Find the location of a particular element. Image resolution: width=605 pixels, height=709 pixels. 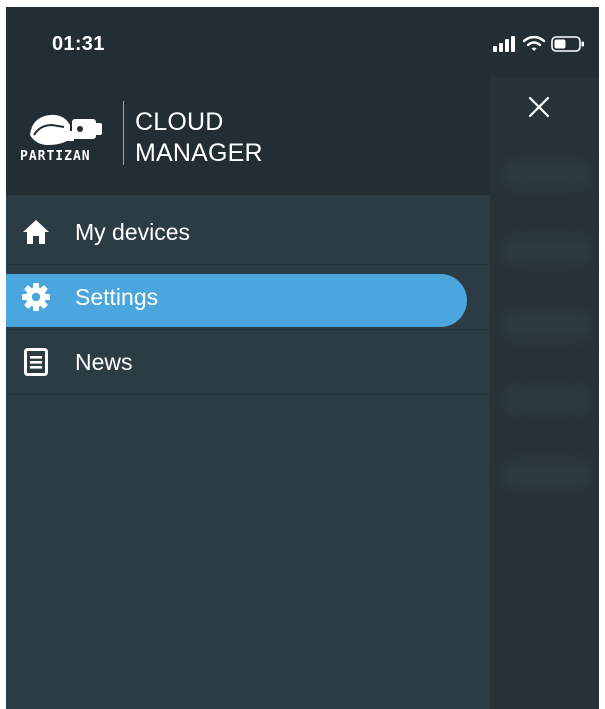

menu-item-my-devices: My devices is located at coordinates (248, 232).